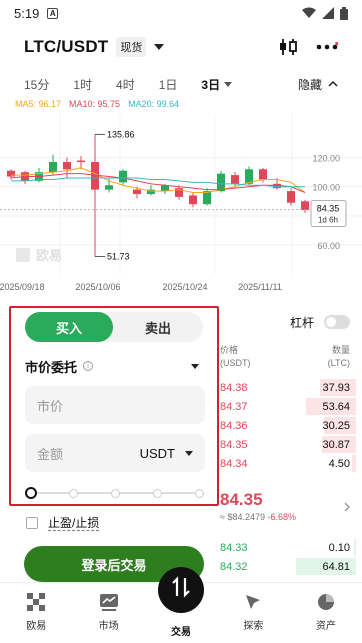 This screenshot has width=362, height=643. Describe the element at coordinates (166, 453) in the screenshot. I see `amount-unit-select: USDT` at that location.